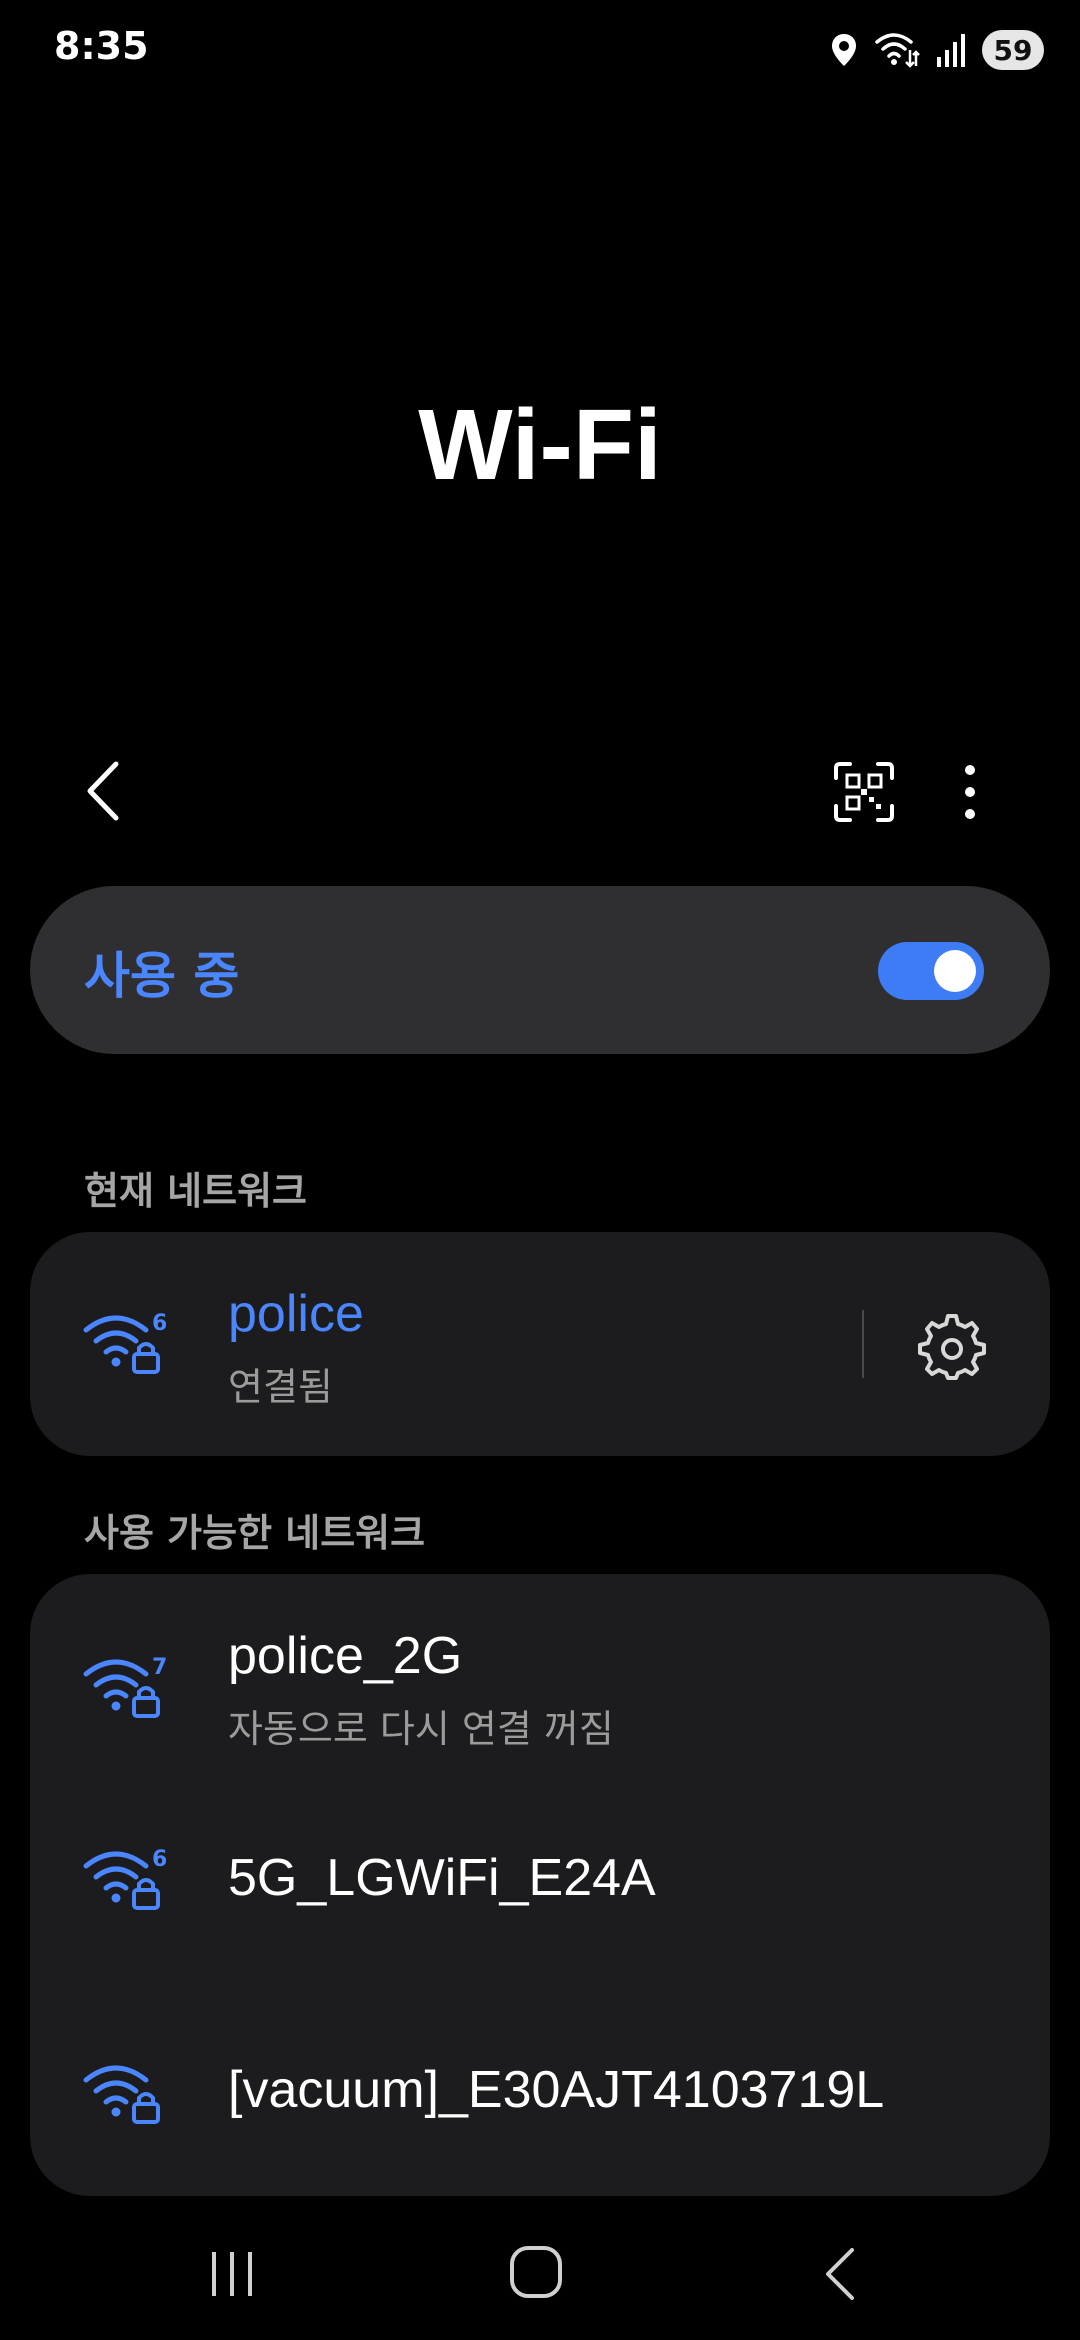  Describe the element at coordinates (952, 1346) in the screenshot. I see `gear-icon` at that location.